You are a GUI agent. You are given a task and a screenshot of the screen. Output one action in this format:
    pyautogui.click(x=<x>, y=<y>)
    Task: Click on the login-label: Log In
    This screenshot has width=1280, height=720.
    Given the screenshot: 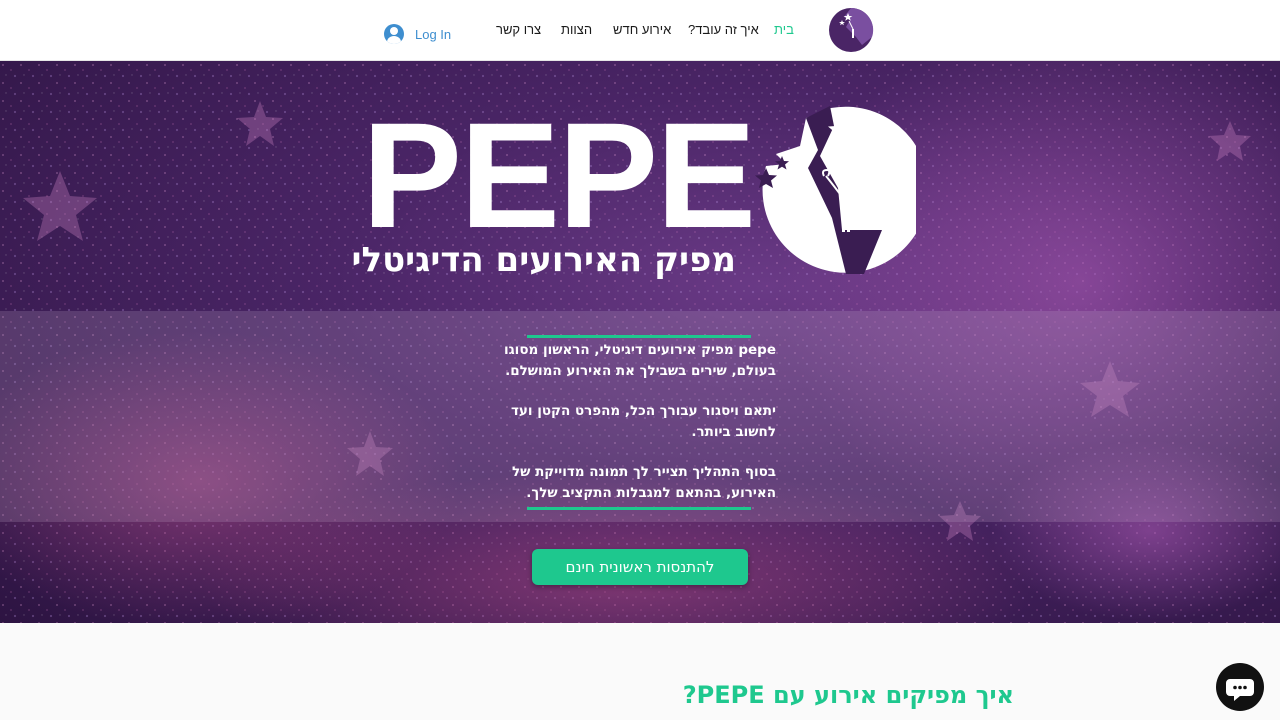 What is the action you would take?
    pyautogui.click(x=433, y=34)
    